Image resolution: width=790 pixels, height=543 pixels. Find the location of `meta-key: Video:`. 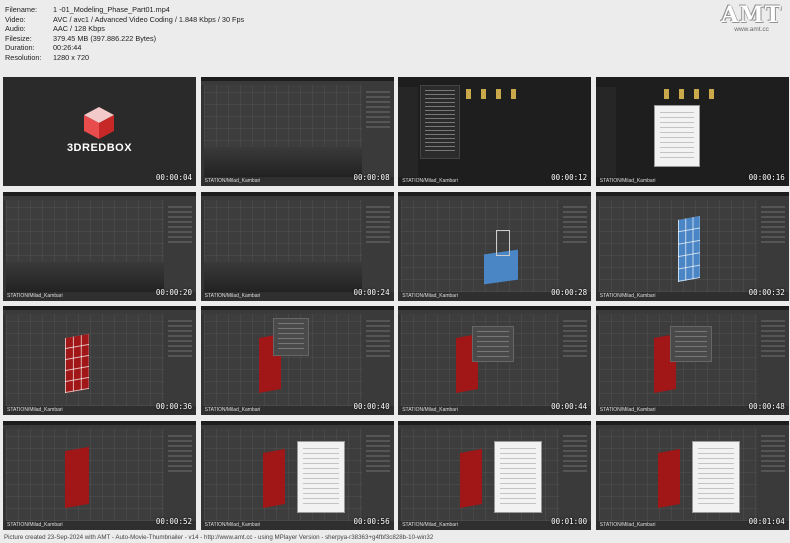

meta-key: Video: is located at coordinates (15, 19).